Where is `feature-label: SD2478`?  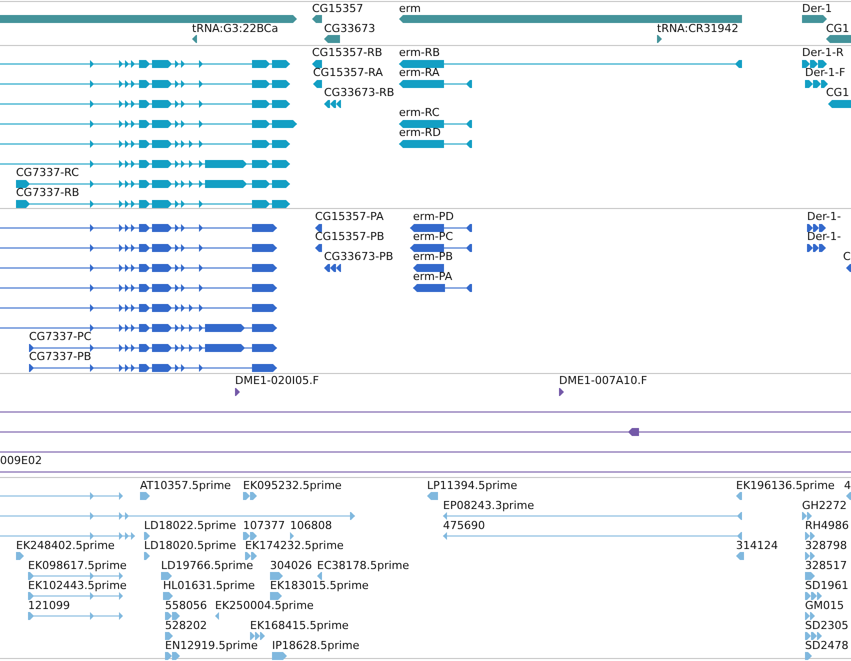 feature-label: SD2478 is located at coordinates (826, 646).